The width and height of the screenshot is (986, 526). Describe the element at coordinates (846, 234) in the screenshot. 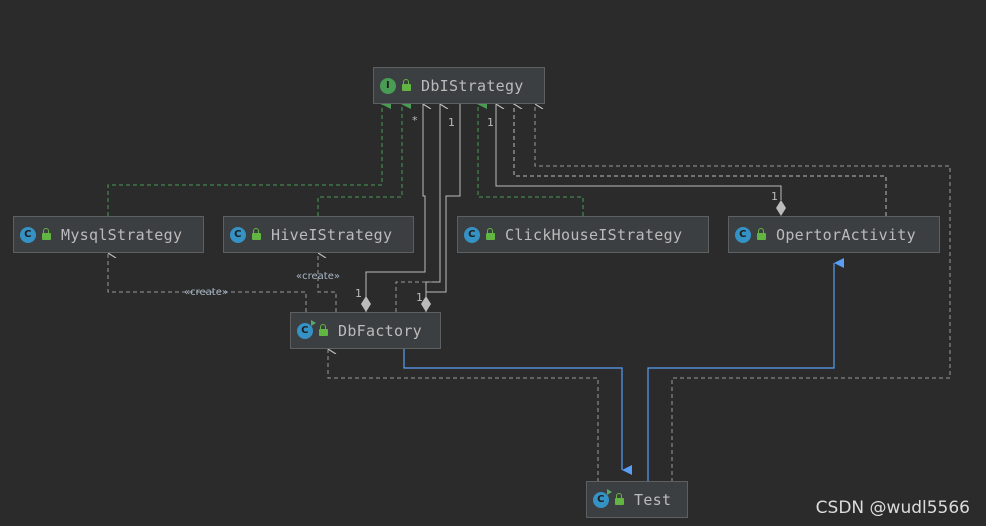

I see `node-title: OpertorActivity` at that location.